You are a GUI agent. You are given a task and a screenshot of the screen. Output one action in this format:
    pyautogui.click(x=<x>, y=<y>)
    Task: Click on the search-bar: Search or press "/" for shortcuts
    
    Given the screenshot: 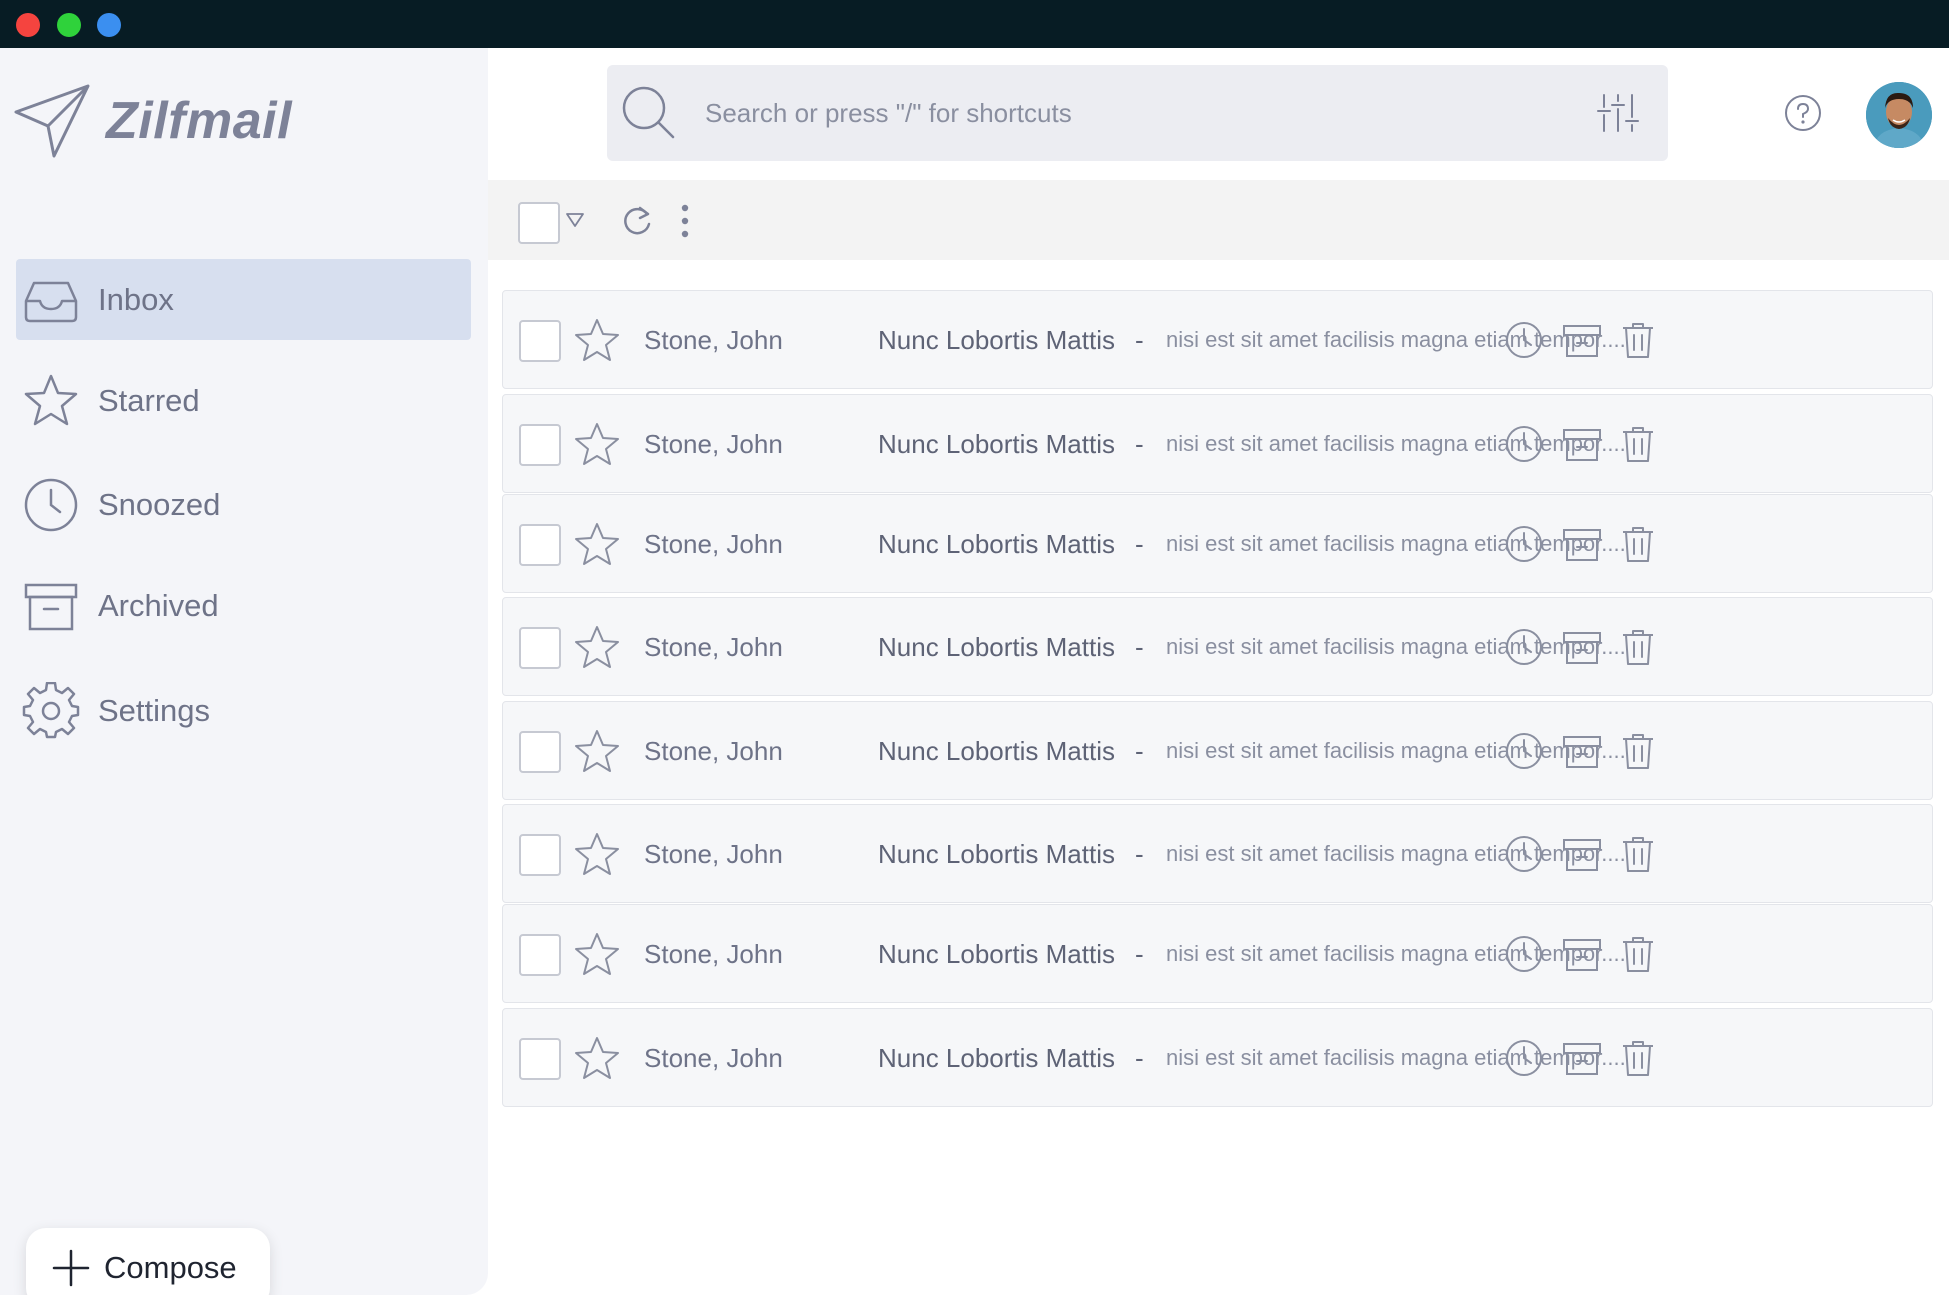 What is the action you would take?
    pyautogui.click(x=1137, y=113)
    